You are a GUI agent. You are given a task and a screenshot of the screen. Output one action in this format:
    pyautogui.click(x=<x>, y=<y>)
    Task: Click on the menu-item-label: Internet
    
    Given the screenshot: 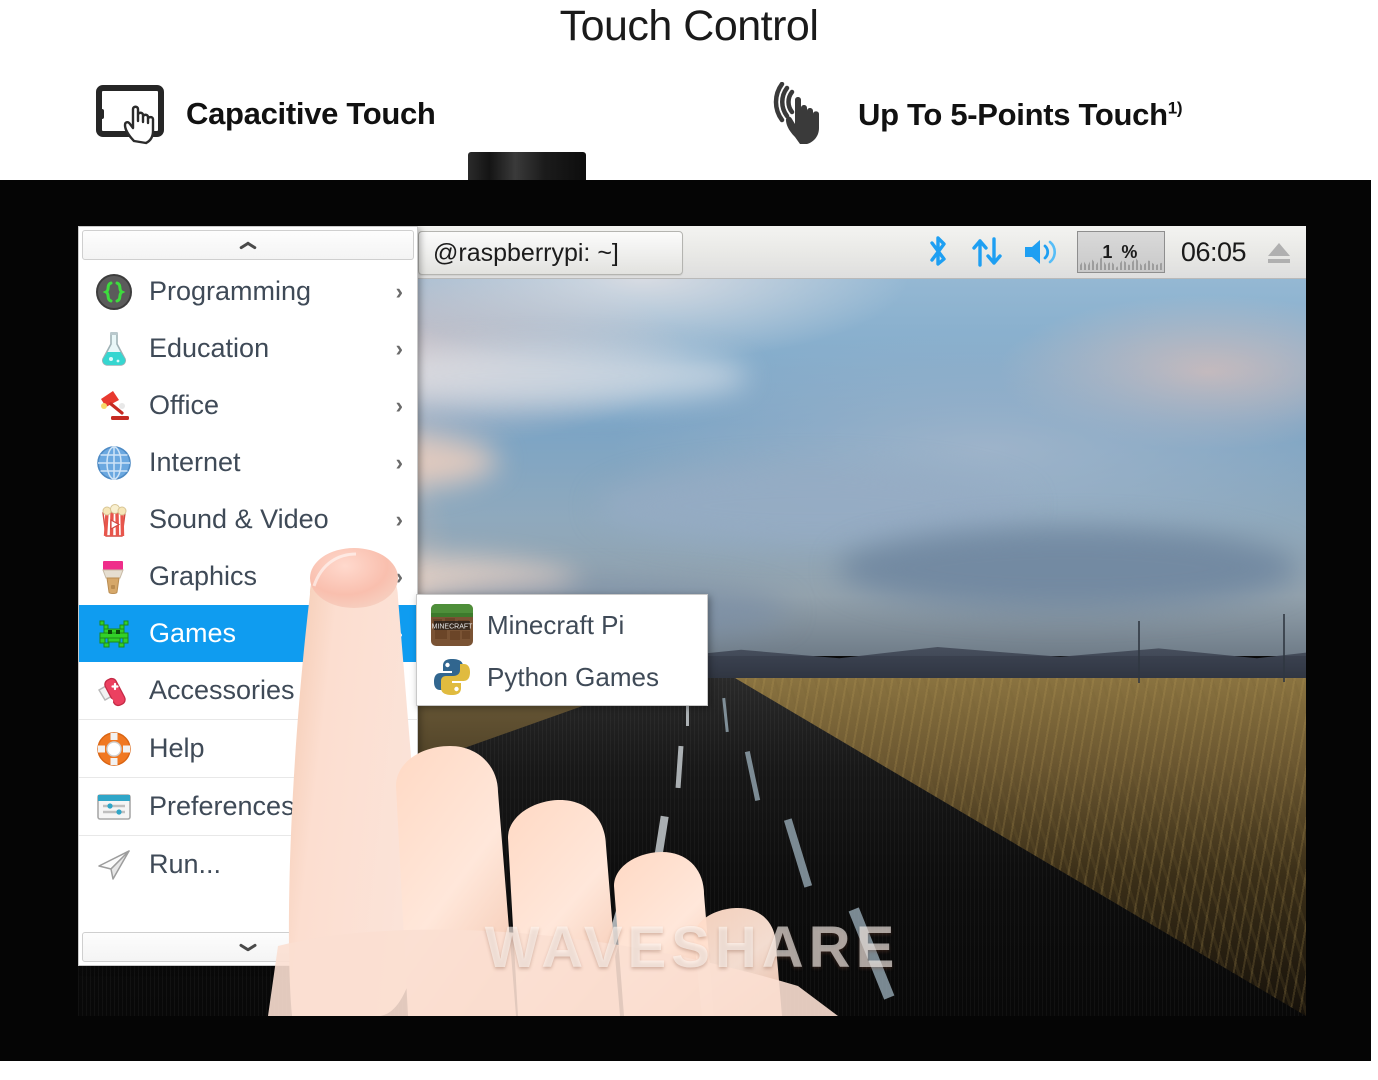 What is the action you would take?
    pyautogui.click(x=195, y=462)
    